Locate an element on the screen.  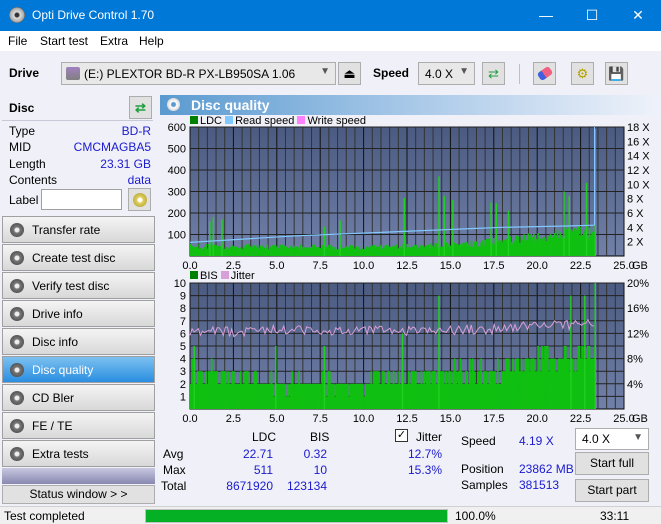
samples-label: Samples is located at coordinates (484, 485).